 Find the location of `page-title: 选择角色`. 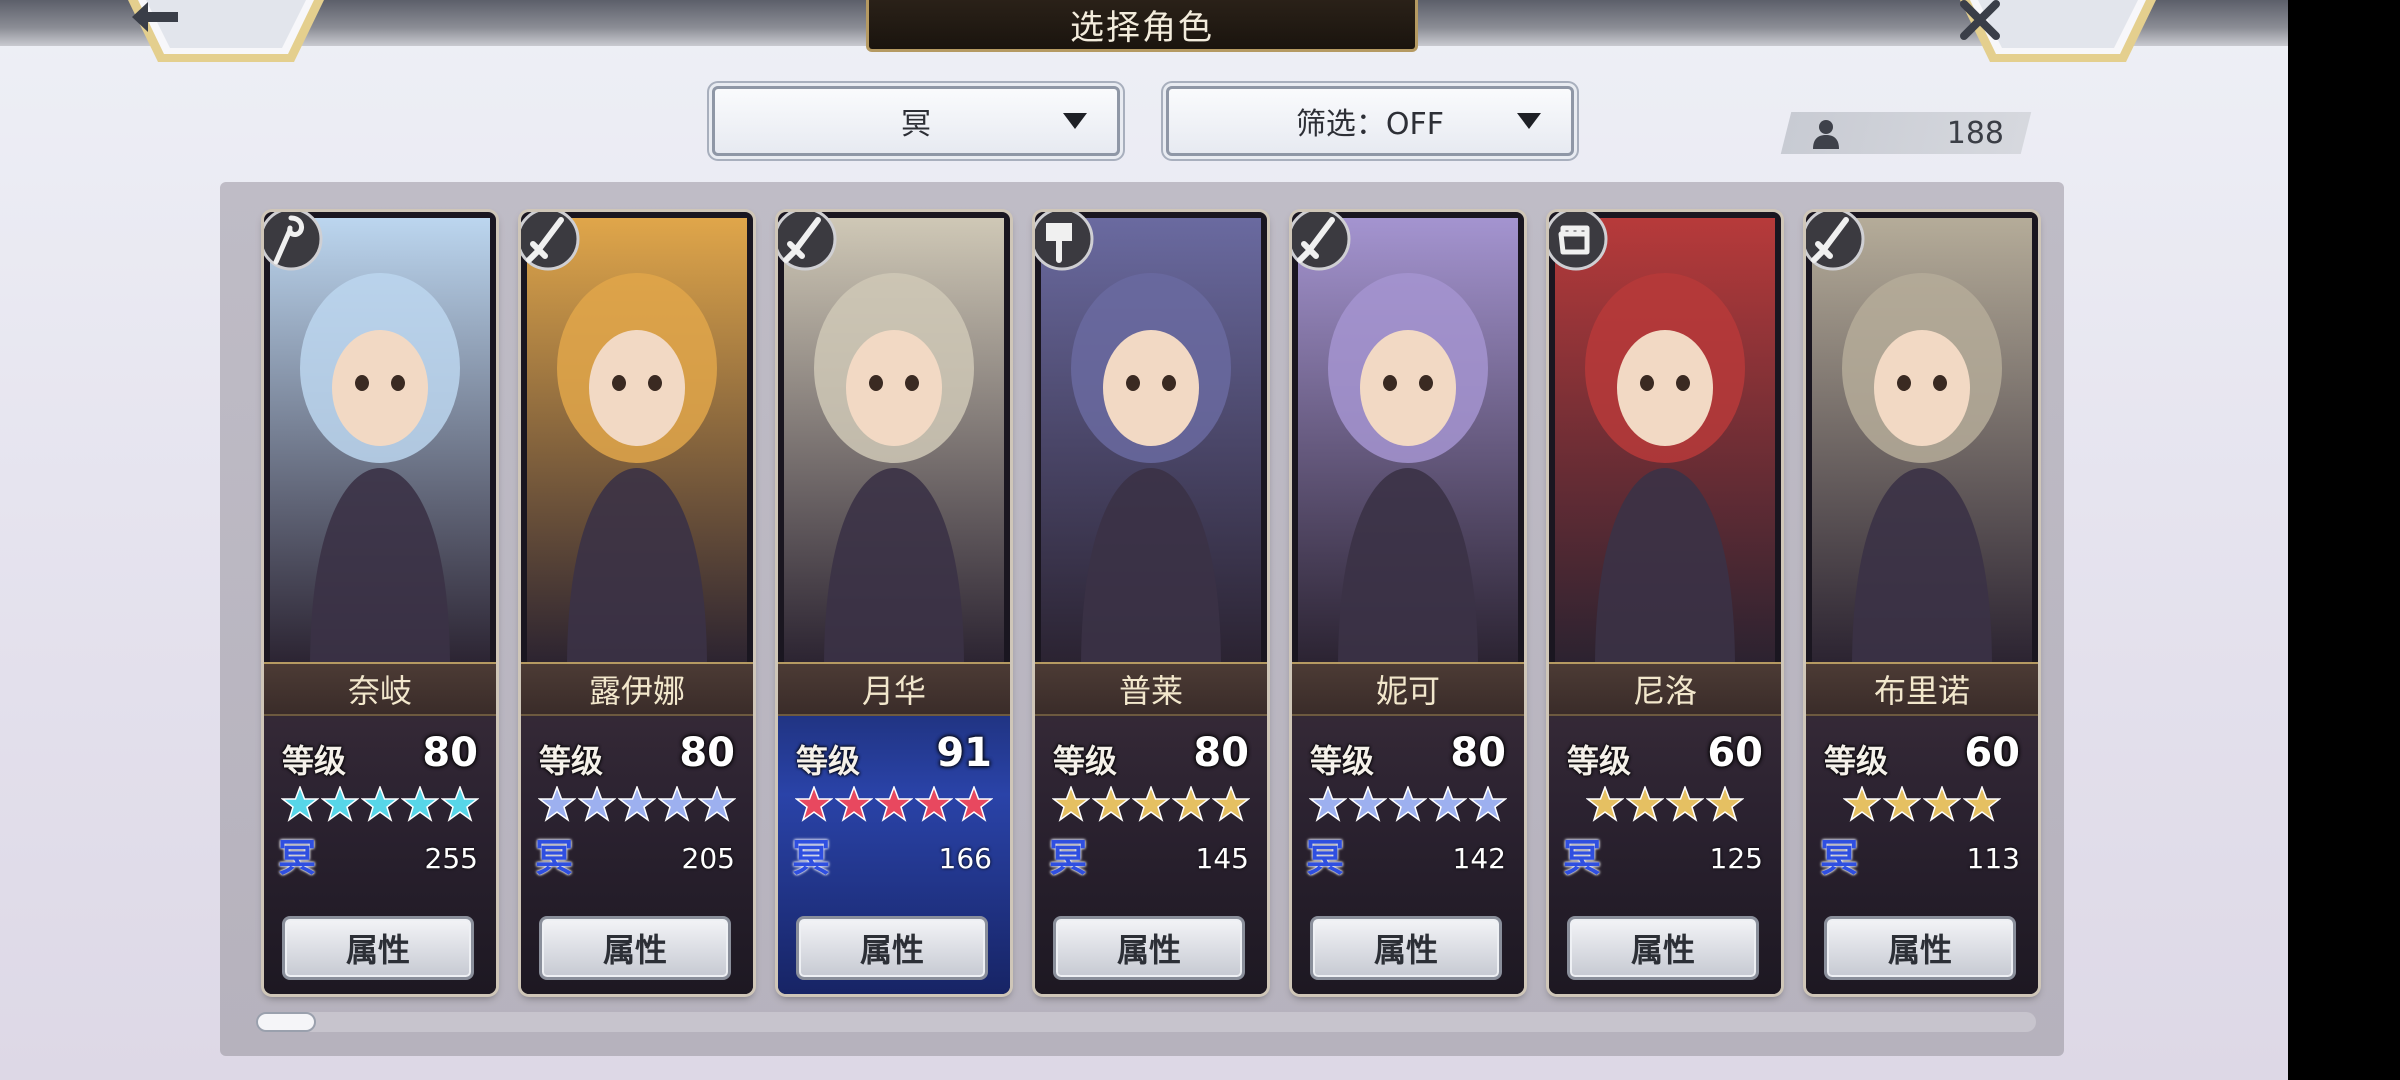

page-title: 选择角色 is located at coordinates (1142, 28).